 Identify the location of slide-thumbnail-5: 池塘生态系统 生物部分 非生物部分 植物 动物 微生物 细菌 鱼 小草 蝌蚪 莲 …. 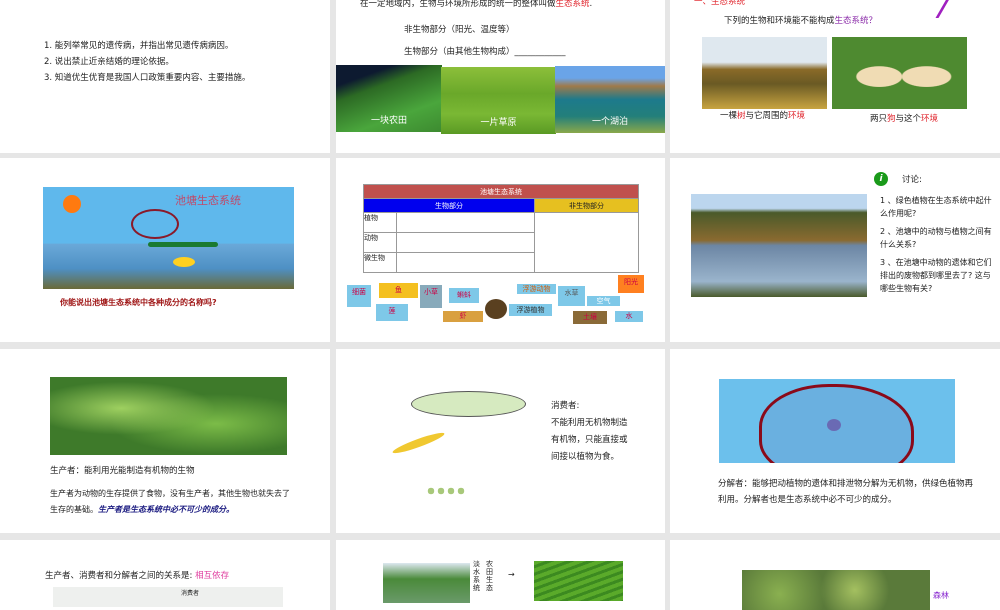
(500, 250).